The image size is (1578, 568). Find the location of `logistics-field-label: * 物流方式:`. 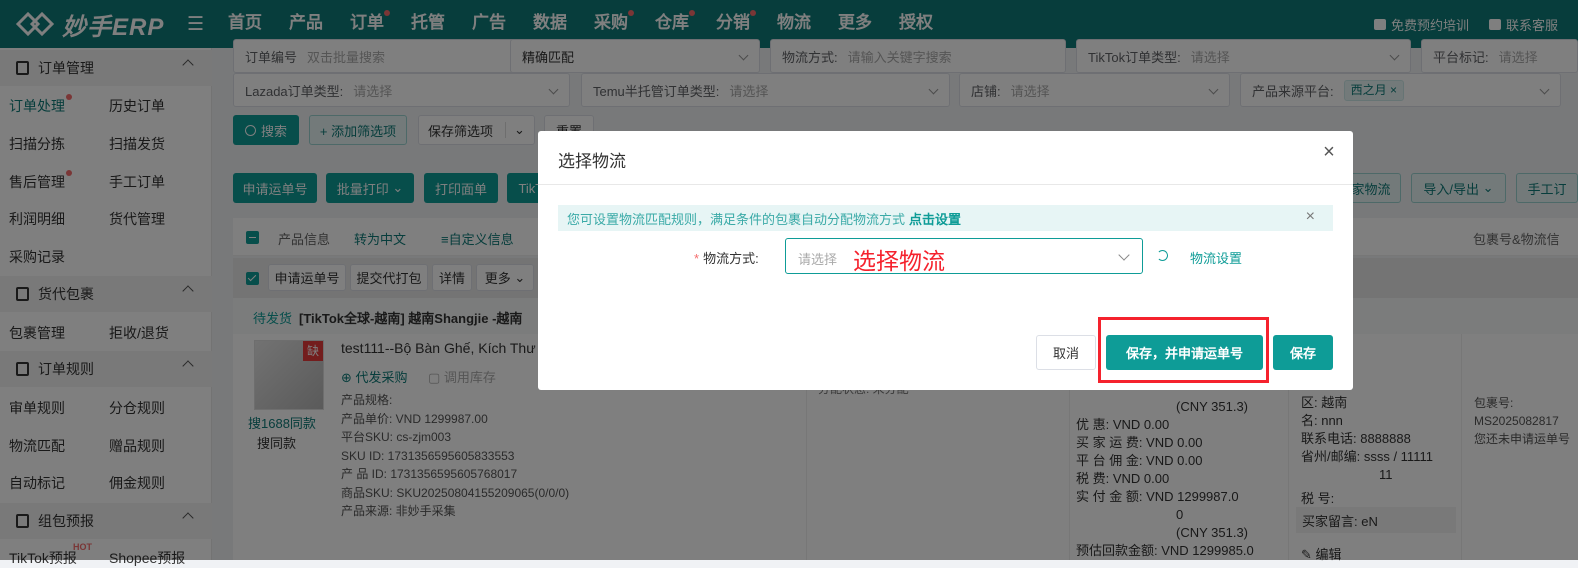

logistics-field-label: * 物流方式: is located at coordinates (726, 257).